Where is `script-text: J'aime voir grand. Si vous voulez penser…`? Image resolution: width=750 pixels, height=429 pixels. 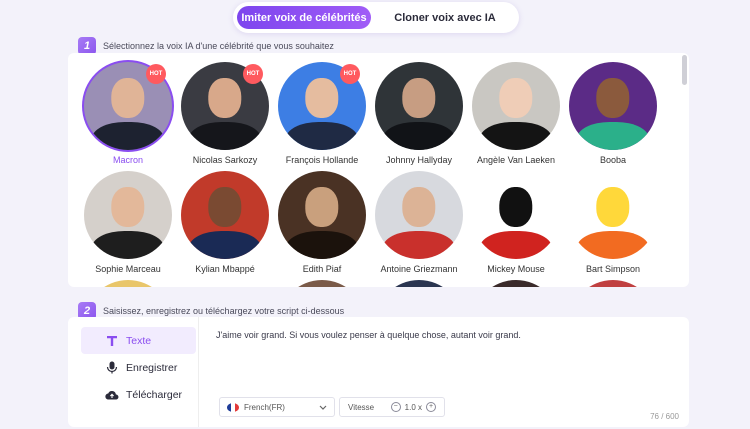 script-text: J'aime voir grand. Si vous voulez penser… is located at coordinates (368, 335).